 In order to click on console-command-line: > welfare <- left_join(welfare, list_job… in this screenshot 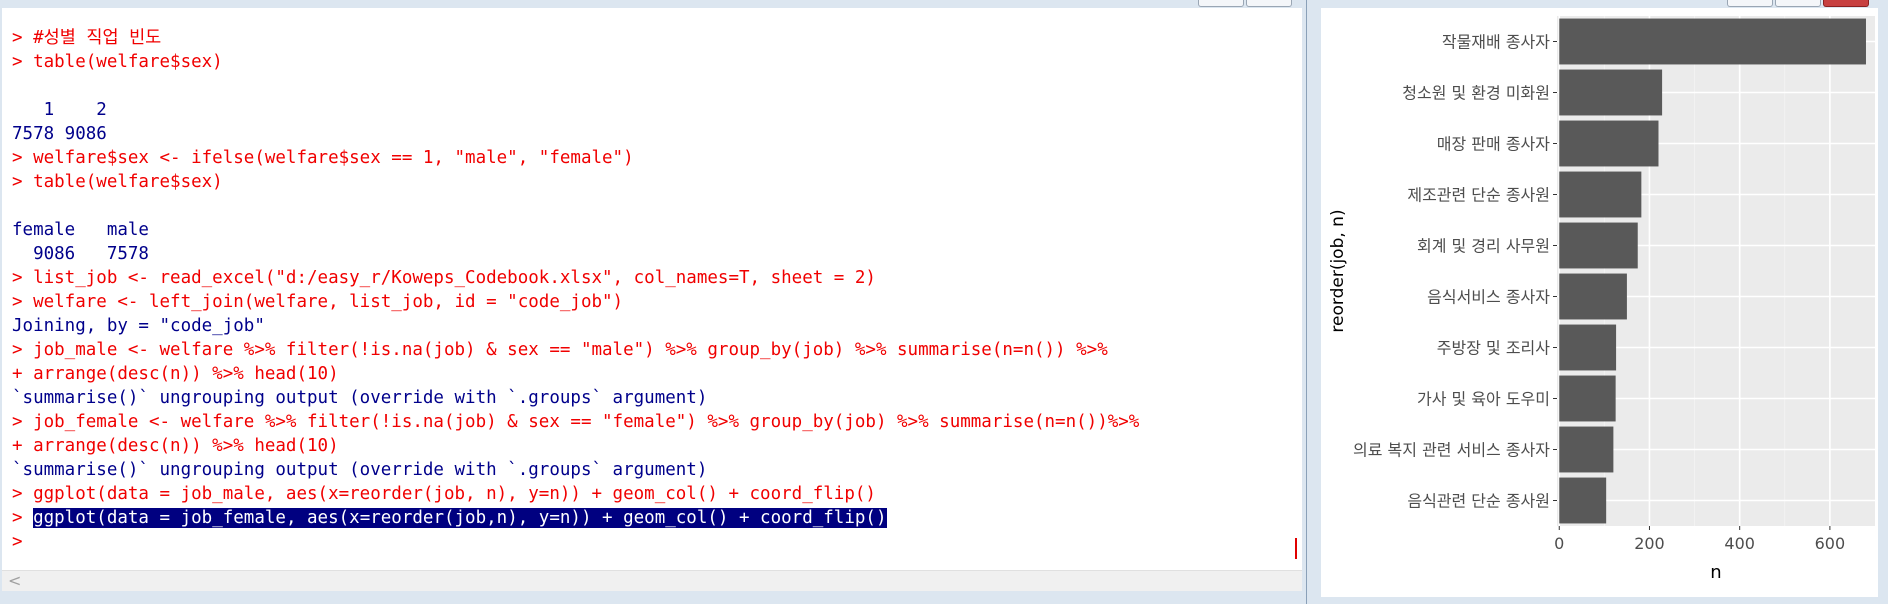, I will do `click(318, 302)`.